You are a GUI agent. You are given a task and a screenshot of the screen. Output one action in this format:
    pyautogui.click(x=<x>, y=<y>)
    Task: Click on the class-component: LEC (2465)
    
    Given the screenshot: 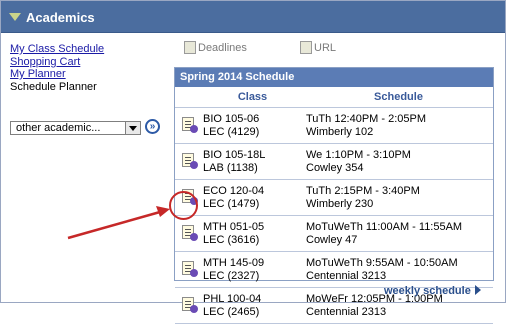 What is the action you would take?
    pyautogui.click(x=231, y=311)
    